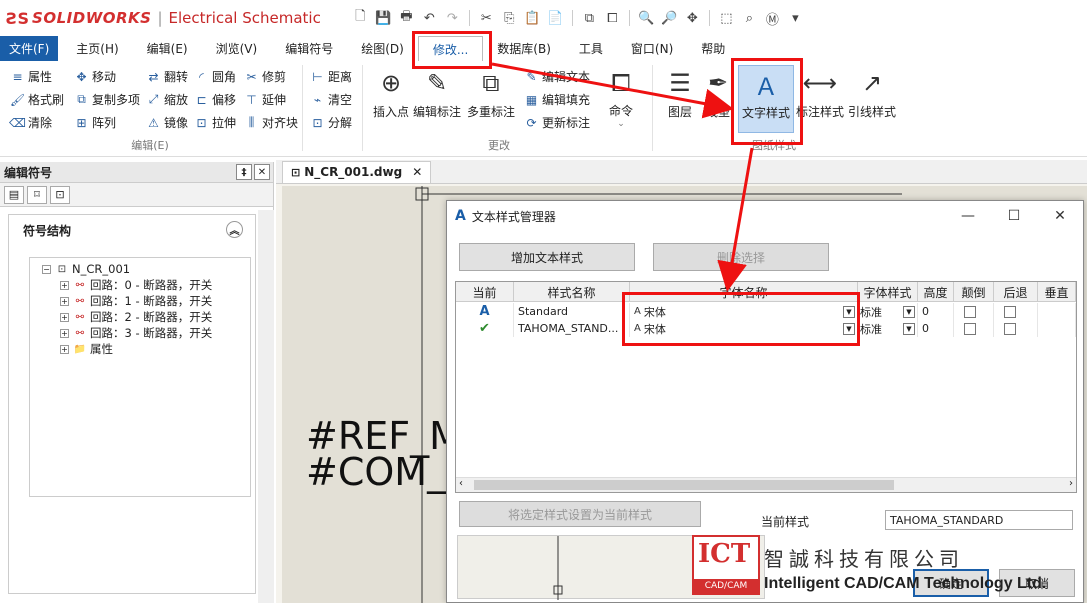 This screenshot has height=603, width=1087. I want to click on layer-button: ☰ 图层, so click(680, 97).